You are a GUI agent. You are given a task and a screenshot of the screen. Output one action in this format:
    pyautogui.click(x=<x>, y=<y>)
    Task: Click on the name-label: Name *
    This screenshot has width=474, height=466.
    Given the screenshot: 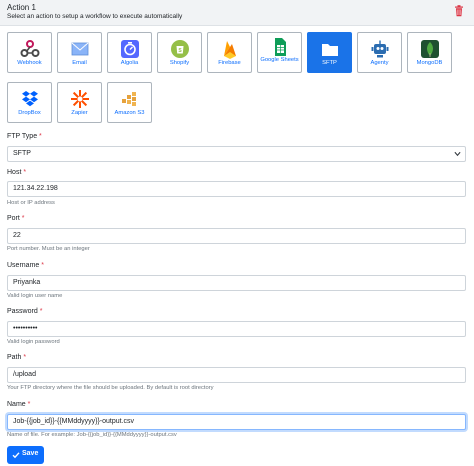 What is the action you would take?
    pyautogui.click(x=19, y=404)
    